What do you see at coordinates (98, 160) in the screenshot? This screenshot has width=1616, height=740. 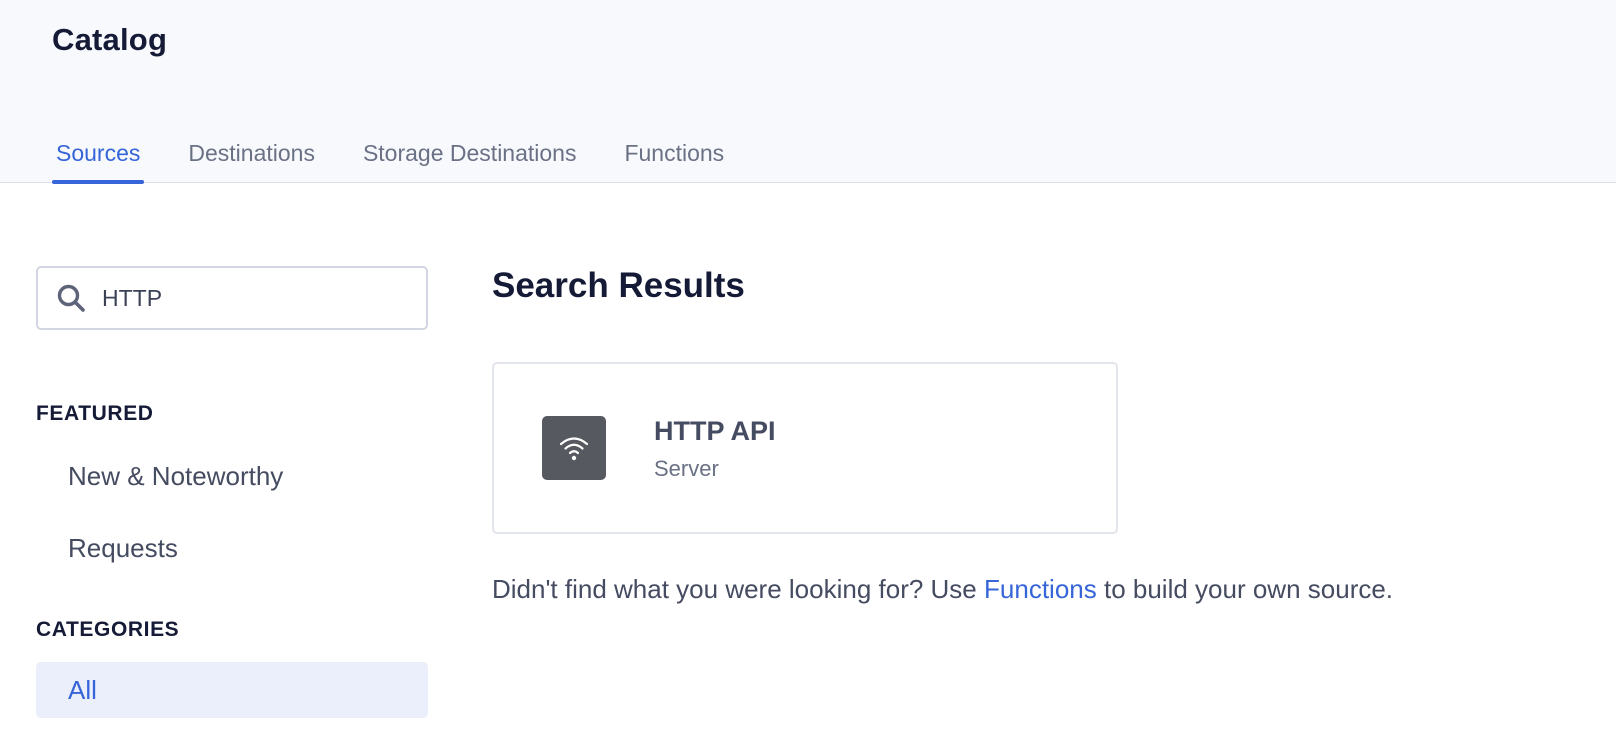 I see `tab-sources: Sources` at bounding box center [98, 160].